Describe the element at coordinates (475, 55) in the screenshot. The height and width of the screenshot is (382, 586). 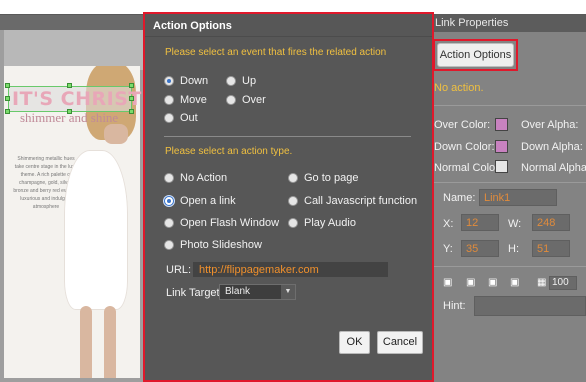
I see `action-options-button: Action Options` at that location.